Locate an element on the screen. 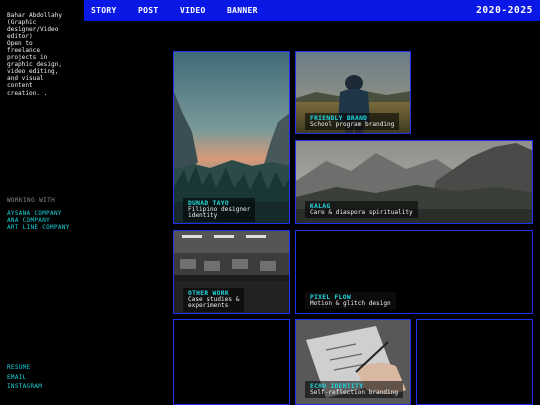  card-subtitle: Case studies & experiments is located at coordinates (214, 303).